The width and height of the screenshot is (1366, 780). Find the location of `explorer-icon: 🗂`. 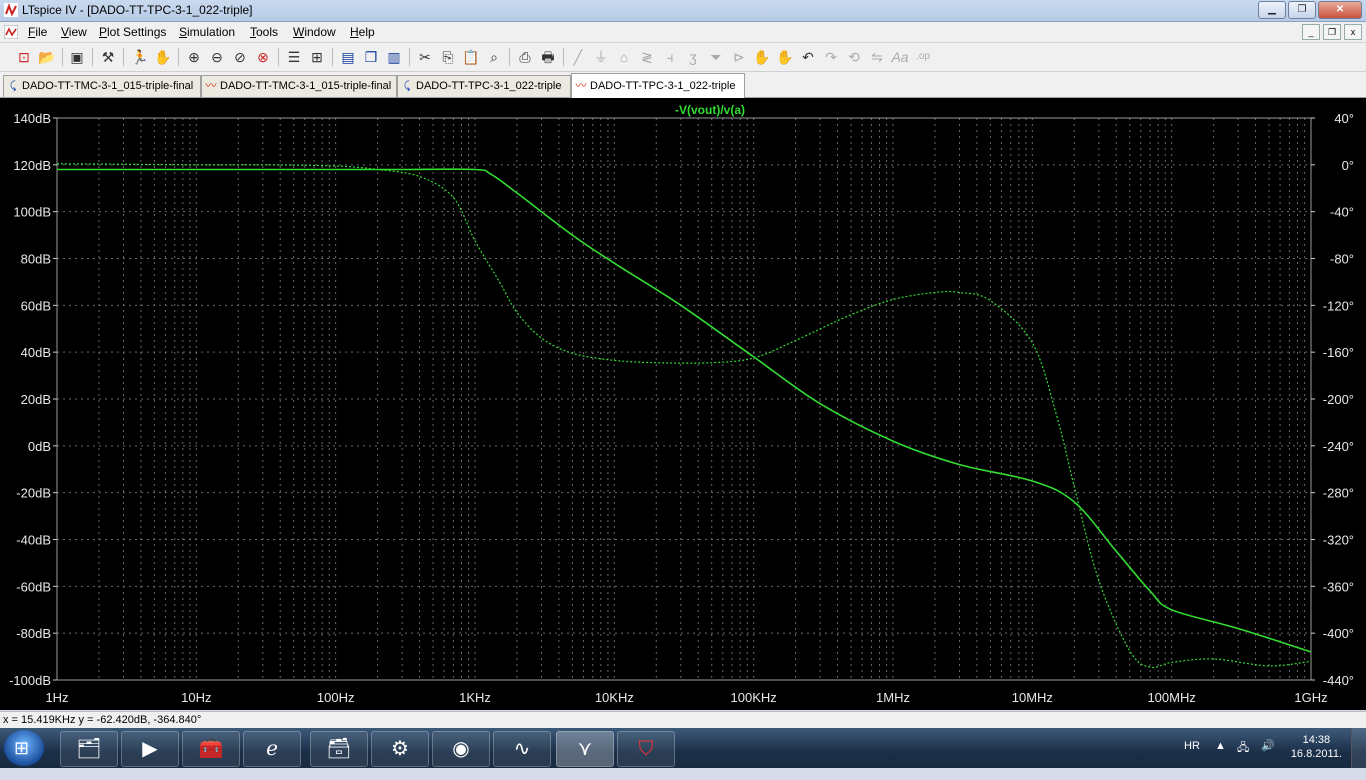

explorer-icon: 🗂 is located at coordinates (89, 749).